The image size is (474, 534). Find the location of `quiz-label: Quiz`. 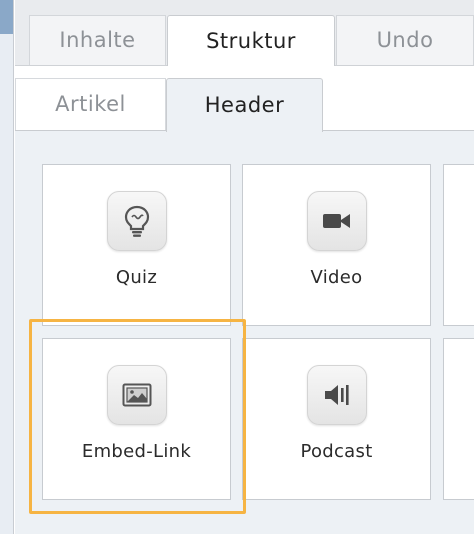

quiz-label: Quiz is located at coordinates (136, 277).